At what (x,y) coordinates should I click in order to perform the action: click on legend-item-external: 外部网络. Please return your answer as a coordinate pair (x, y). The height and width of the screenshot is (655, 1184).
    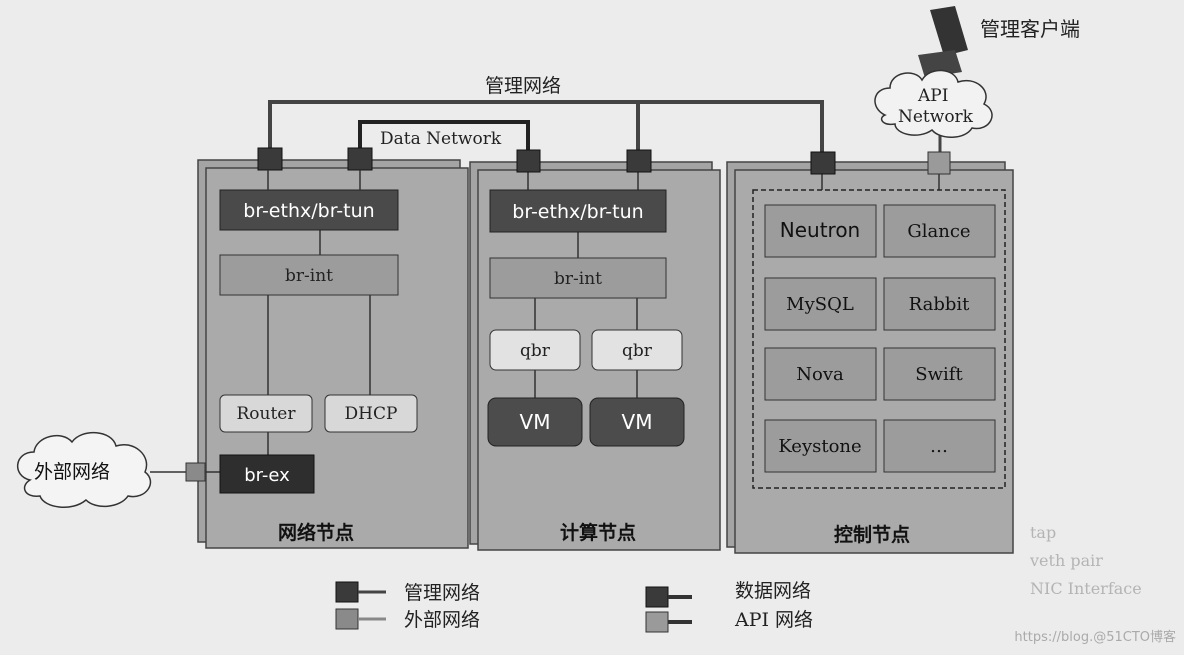
    Looking at the image, I should click on (407, 619).